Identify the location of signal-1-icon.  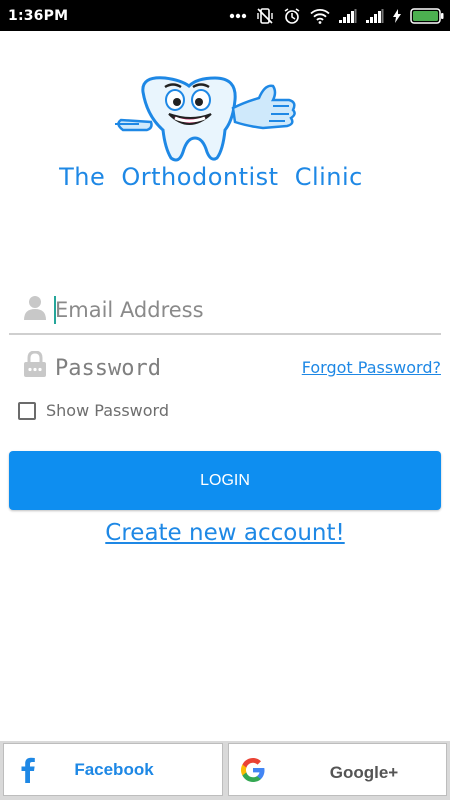
(348, 16).